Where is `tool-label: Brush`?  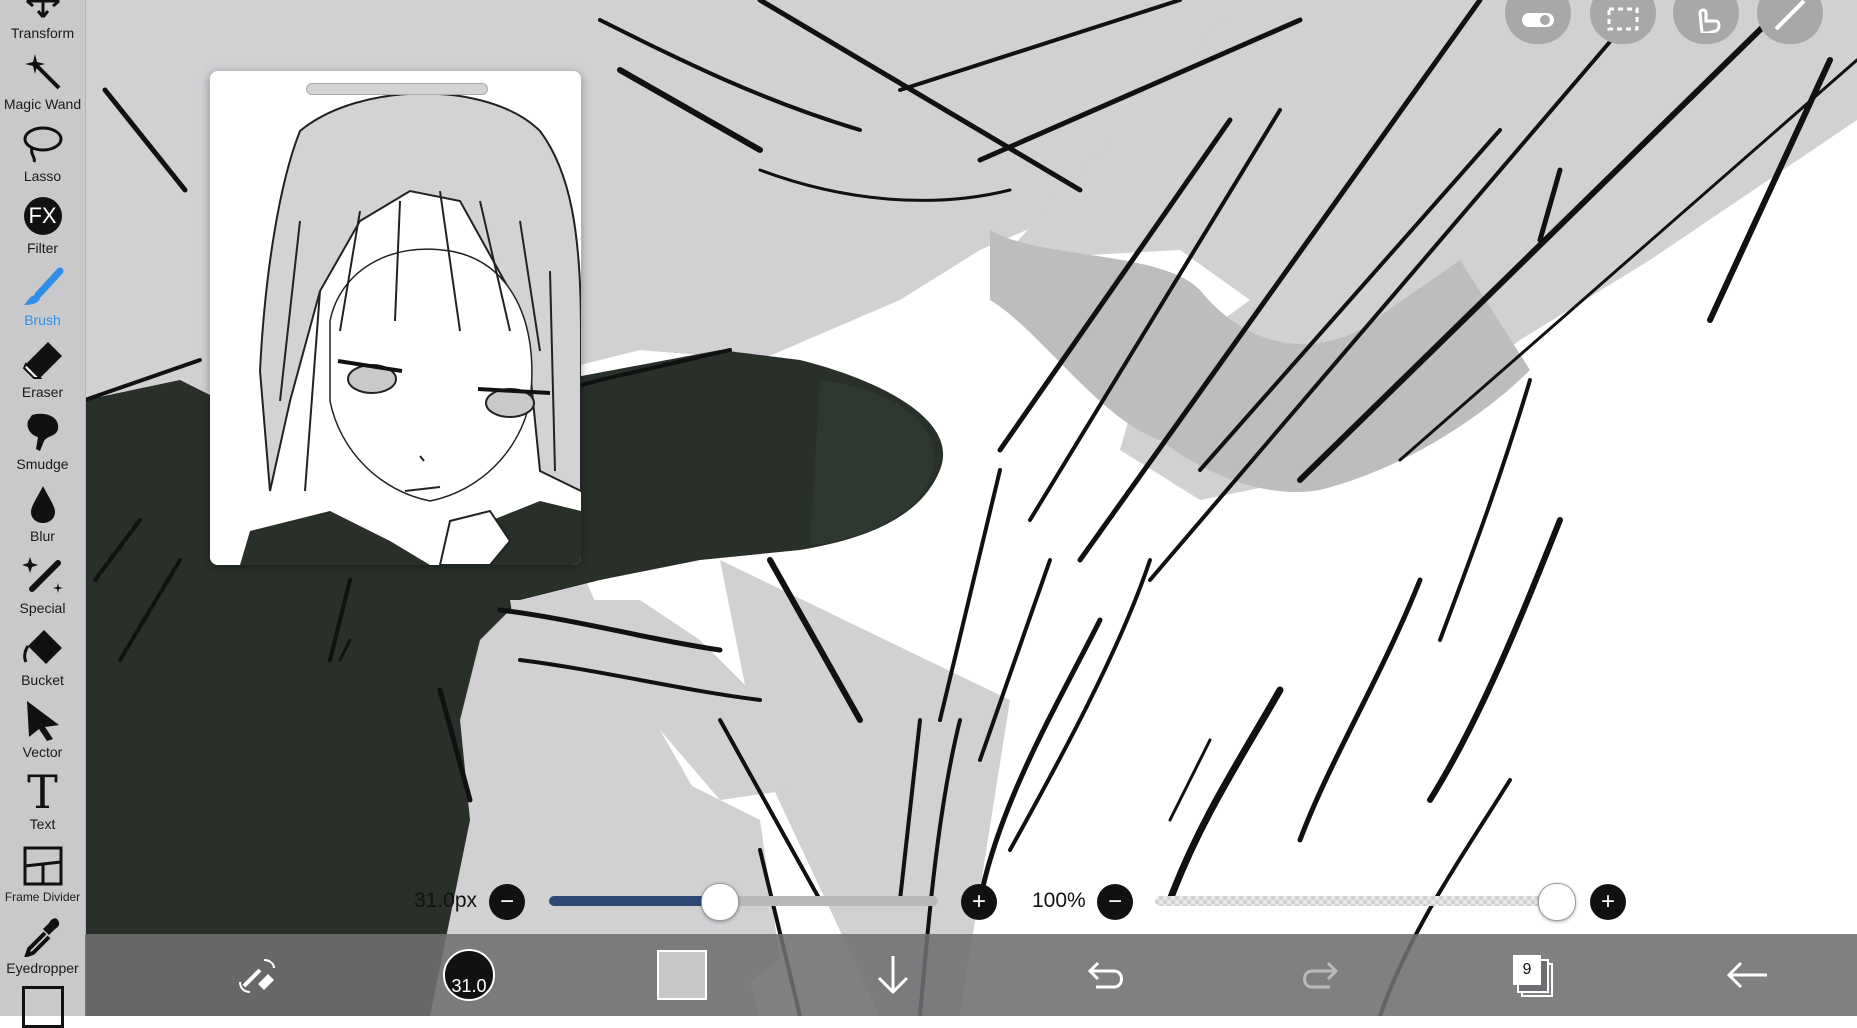
tool-label: Brush is located at coordinates (42, 320).